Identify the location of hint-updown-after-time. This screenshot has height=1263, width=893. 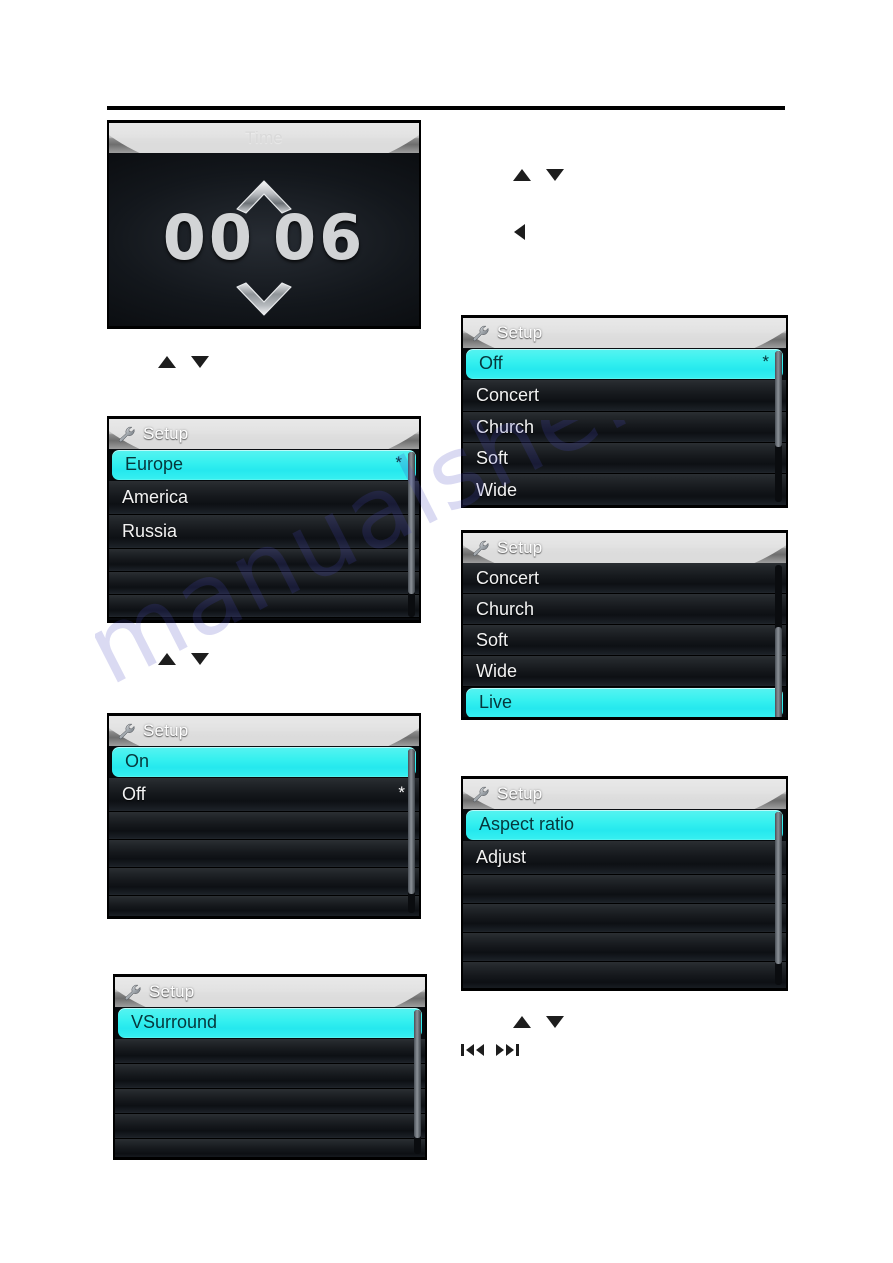
(183, 362).